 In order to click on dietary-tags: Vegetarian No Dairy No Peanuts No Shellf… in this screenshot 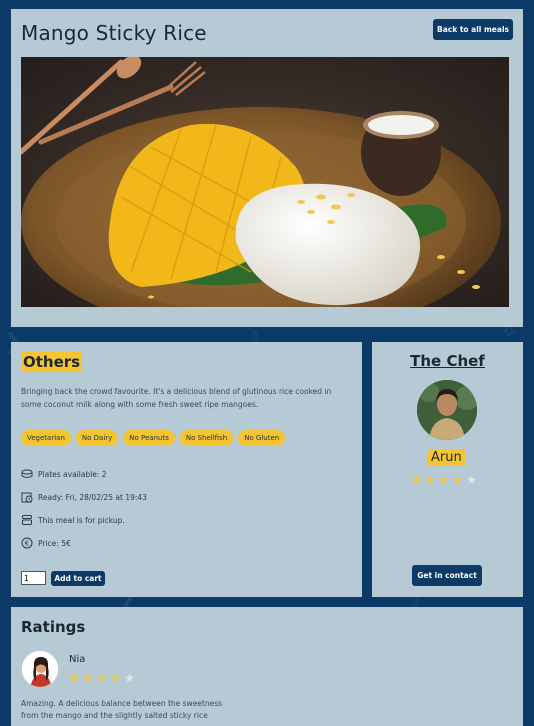, I will do `click(153, 438)`.